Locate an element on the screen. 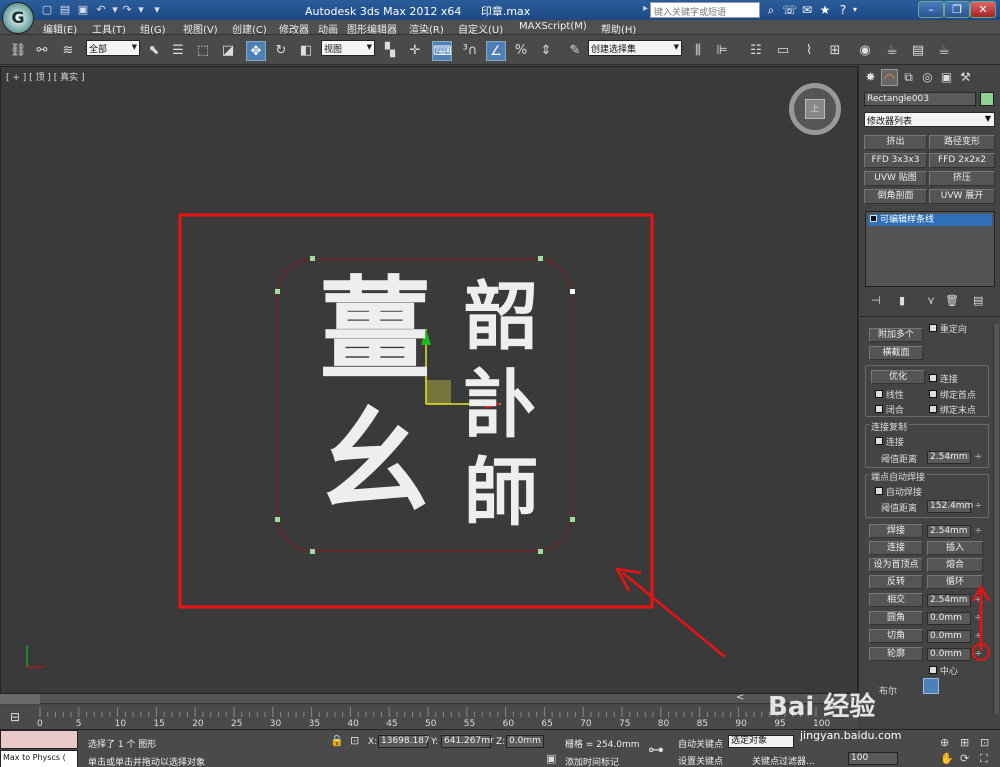 The height and width of the screenshot is (767, 1000). save-file-icon: ▣ is located at coordinates (83, 10).